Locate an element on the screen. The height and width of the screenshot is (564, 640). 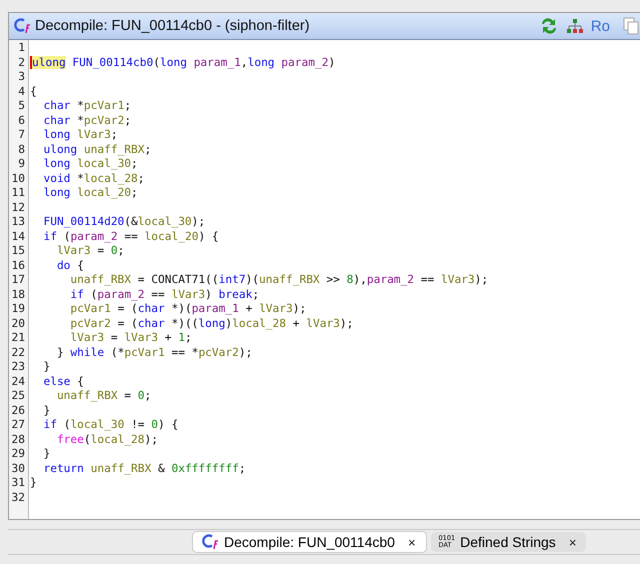
code-line: return unaff_RBX & 0xffffffff; is located at coordinates (144, 469).